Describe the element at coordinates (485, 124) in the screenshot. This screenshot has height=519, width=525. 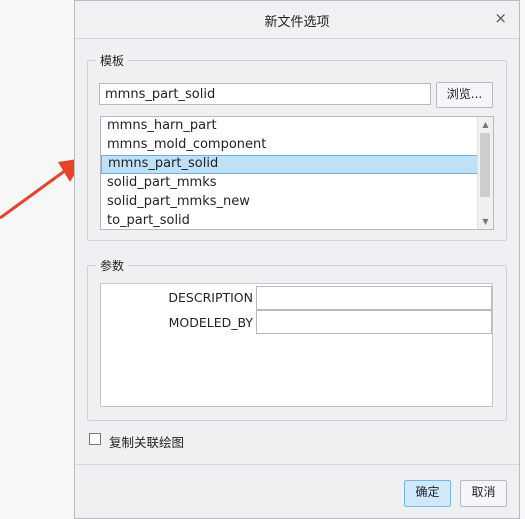
I see `scroll-up-icon: ▲` at that location.